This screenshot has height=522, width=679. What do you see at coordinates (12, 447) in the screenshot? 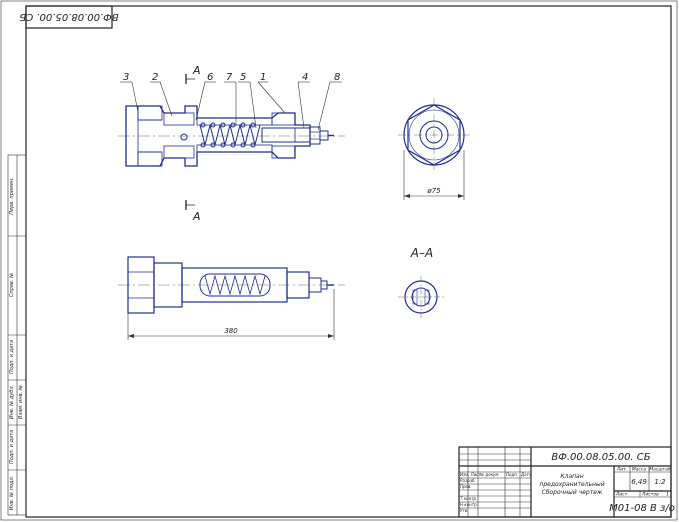
I see `side-label-5: Подп. и дата` at bounding box center [12, 447].